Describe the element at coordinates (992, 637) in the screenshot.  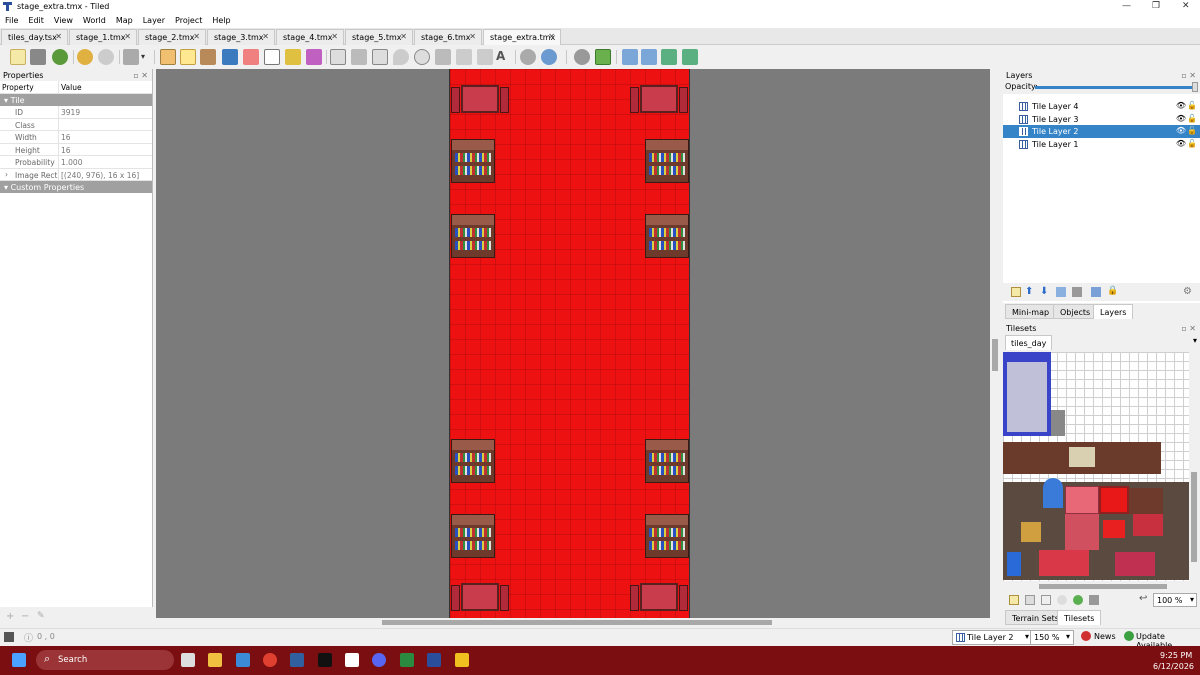
I see `layer-select: Tile Layer 2 ▾` at that location.